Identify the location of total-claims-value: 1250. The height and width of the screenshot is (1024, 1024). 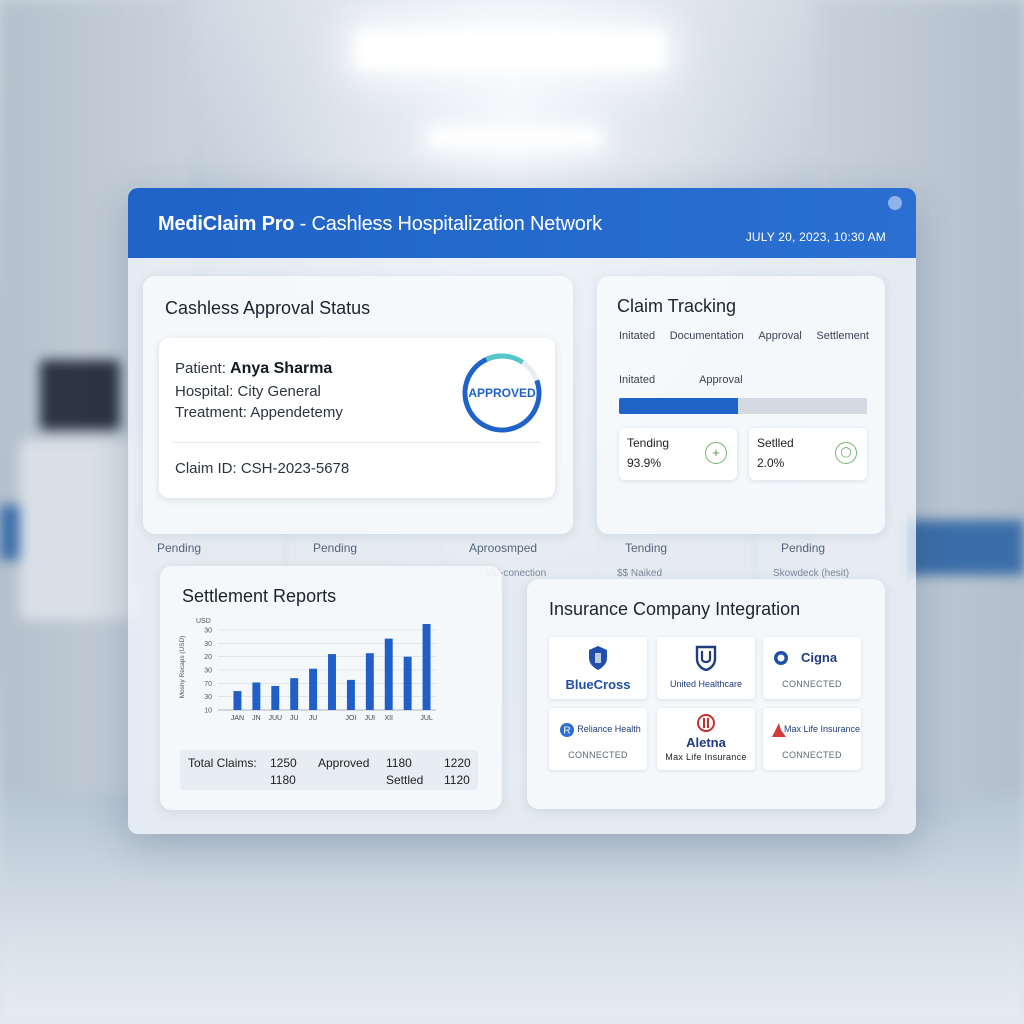
(283, 763).